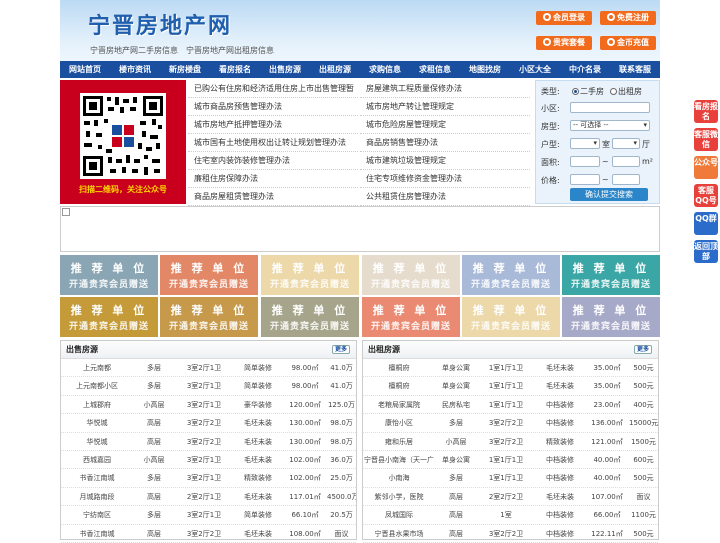 Image resolution: width=720 pixels, height=543 pixels. What do you see at coordinates (626, 91) in the screenshot?
I see `type-radio-rent: 出租房` at bounding box center [626, 91].